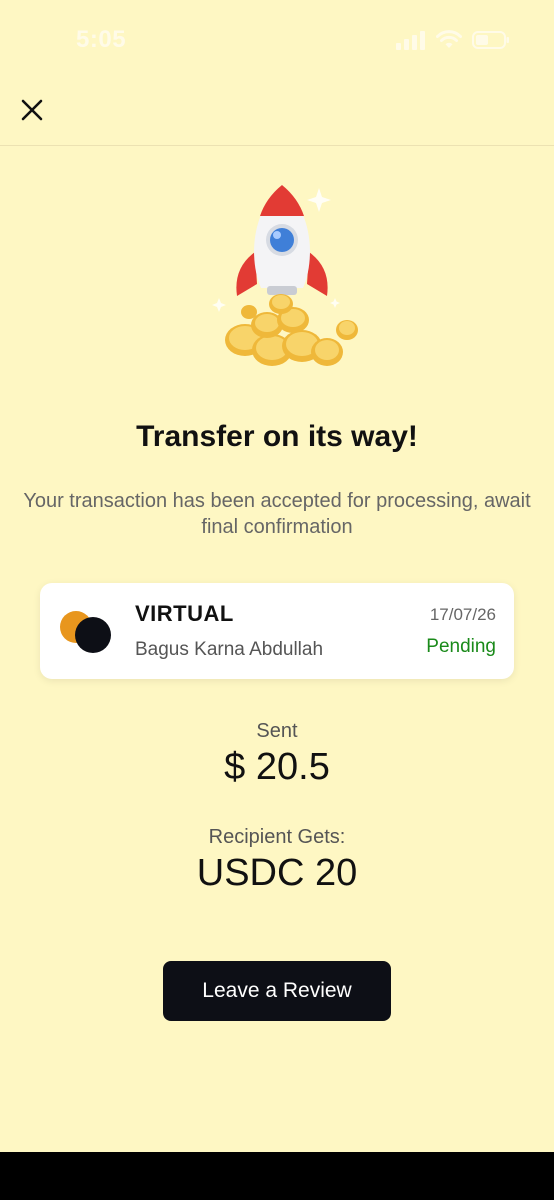 The width and height of the screenshot is (554, 1200). Describe the element at coordinates (449, 39) in the screenshot. I see `wifi-icon` at that location.